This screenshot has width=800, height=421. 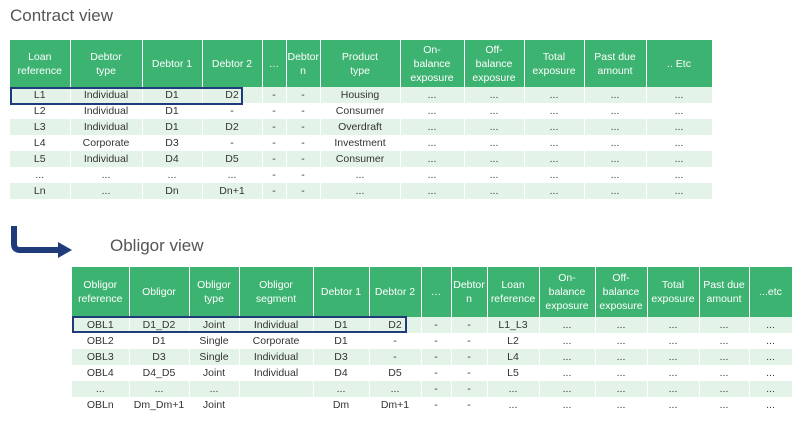 I want to click on obligor-header-cell: Obligor reference, so click(x=101, y=292).